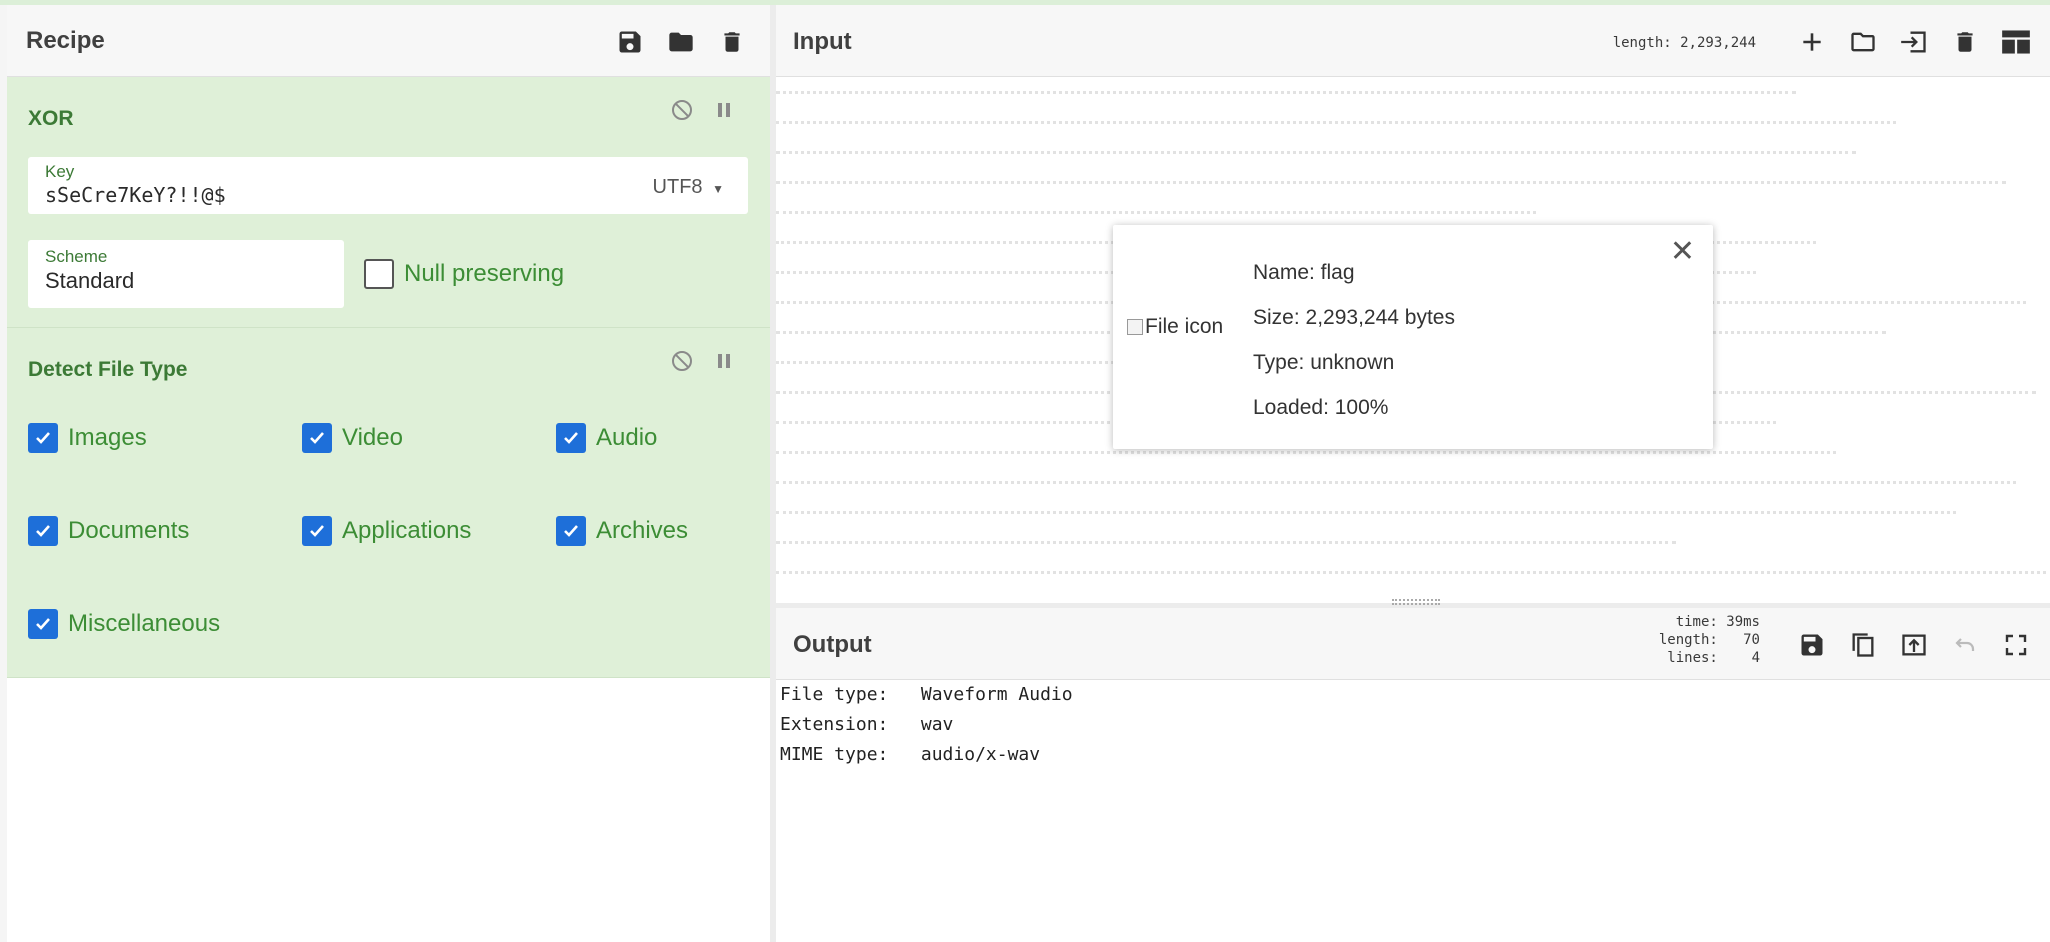 Image resolution: width=2050 pixels, height=942 pixels. What do you see at coordinates (1321, 407) in the screenshot?
I see `file-loaded: Loaded: 100%` at bounding box center [1321, 407].